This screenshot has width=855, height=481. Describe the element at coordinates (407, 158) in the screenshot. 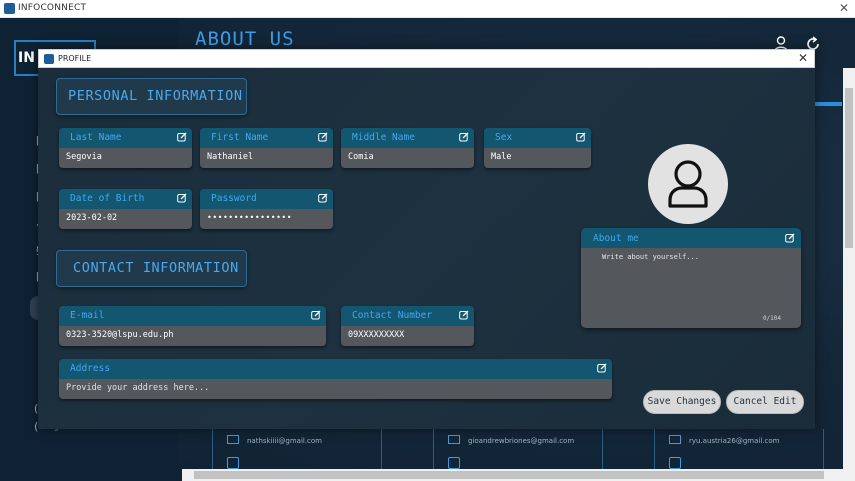

I see `middle-name-input: Comia` at that location.